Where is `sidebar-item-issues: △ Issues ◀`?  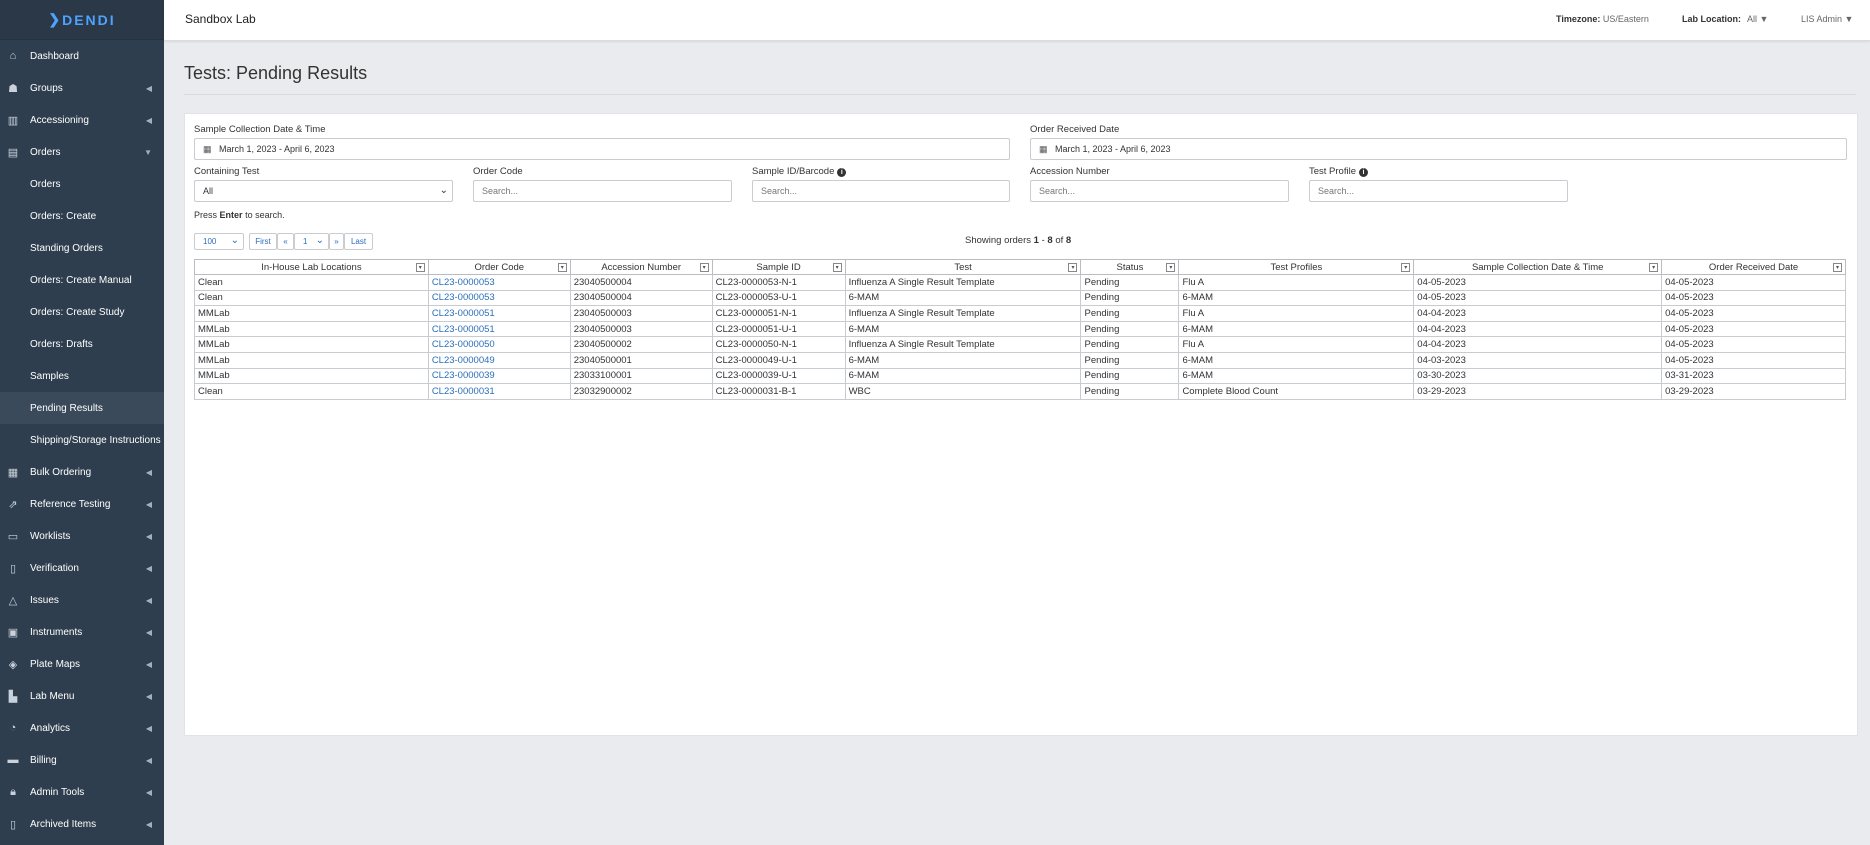 sidebar-item-issues: △ Issues ◀ is located at coordinates (82, 600).